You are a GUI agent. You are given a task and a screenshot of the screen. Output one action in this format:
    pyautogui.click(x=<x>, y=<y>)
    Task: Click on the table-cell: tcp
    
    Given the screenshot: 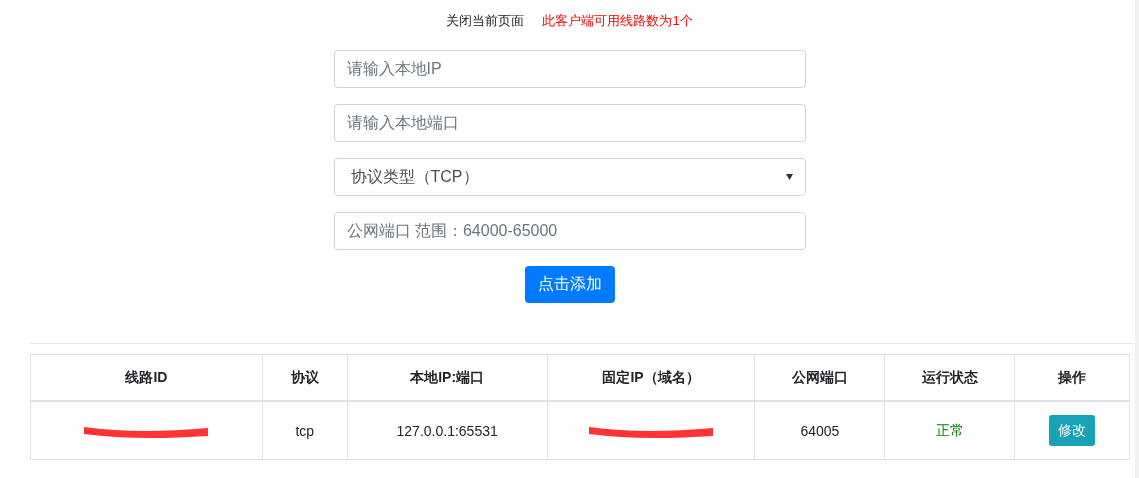 What is the action you would take?
    pyautogui.click(x=305, y=430)
    